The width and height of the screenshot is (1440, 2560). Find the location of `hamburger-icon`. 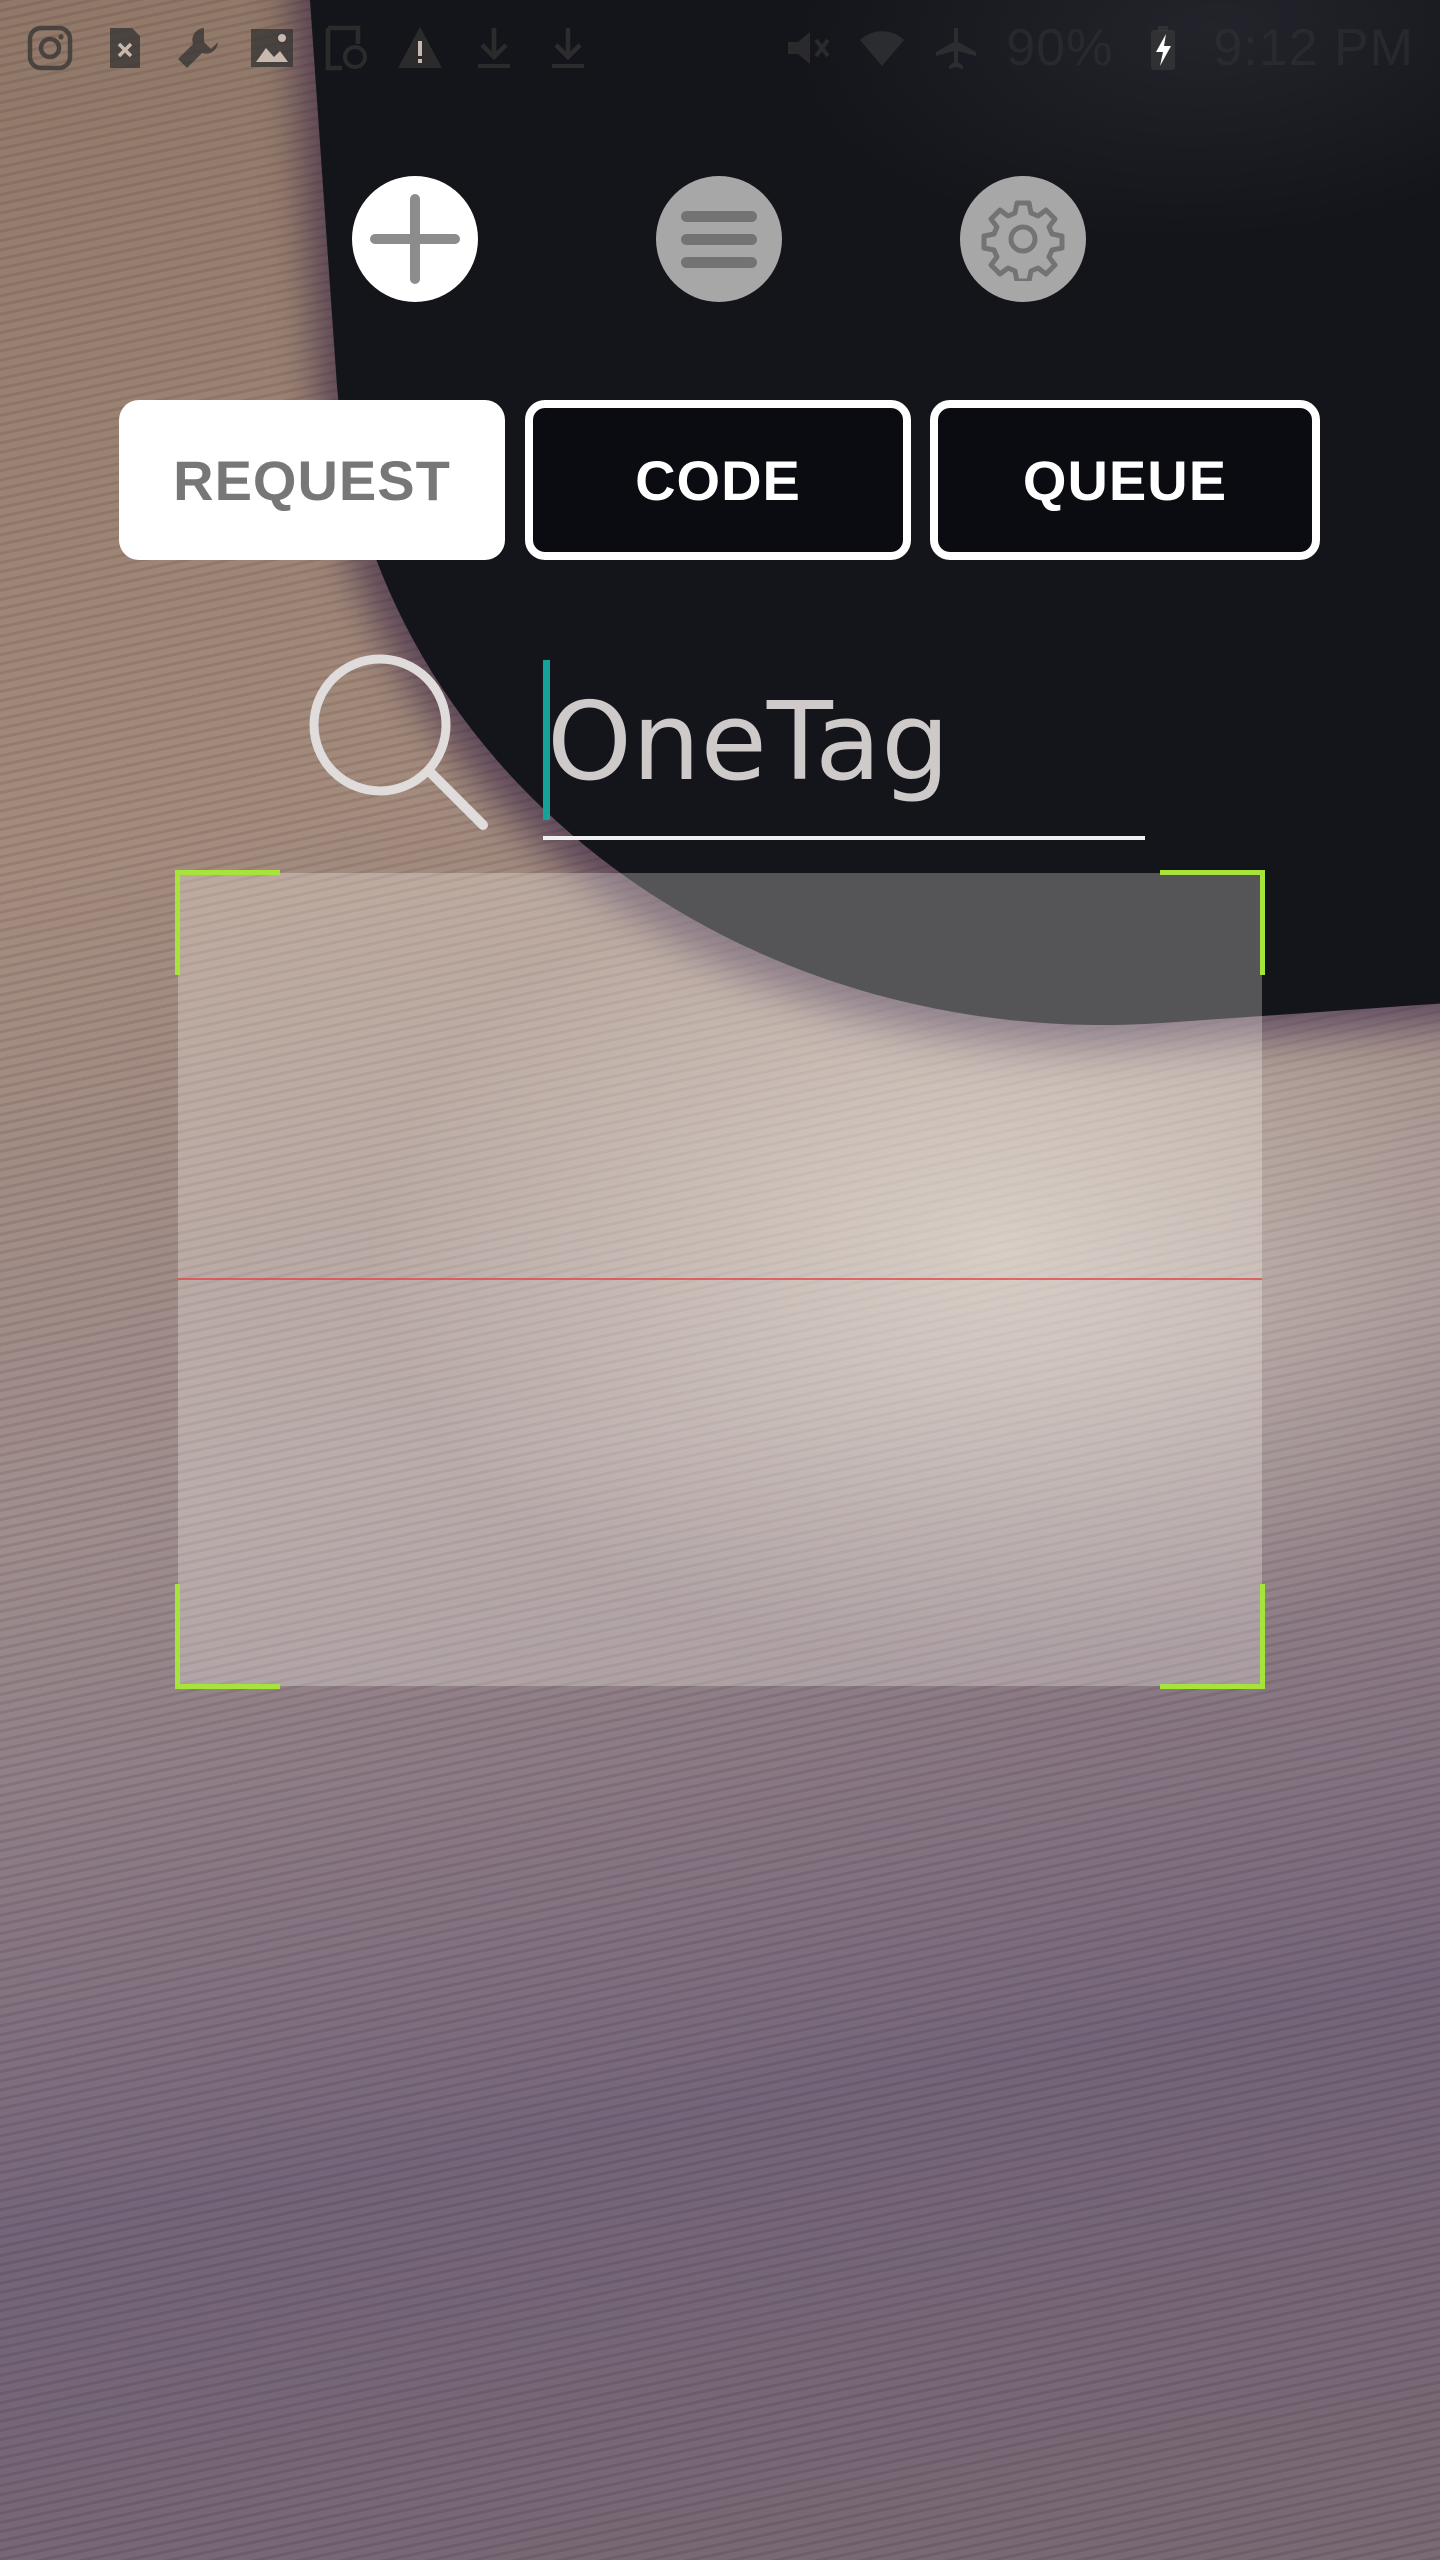

hamburger-icon is located at coordinates (719, 239).